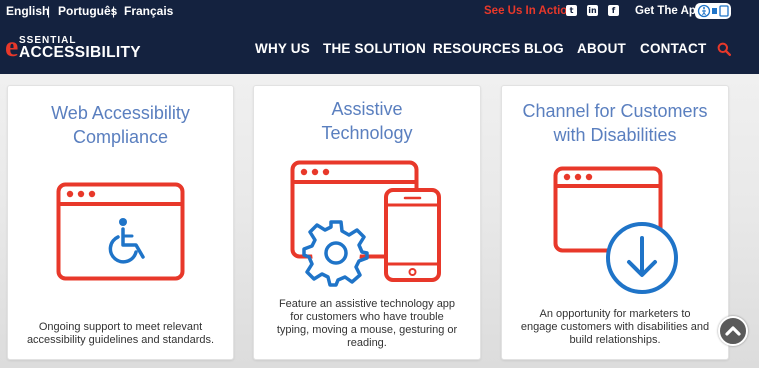 This screenshot has height=368, width=759. I want to click on card-description: An opportunity for marketers to, so click(615, 314).